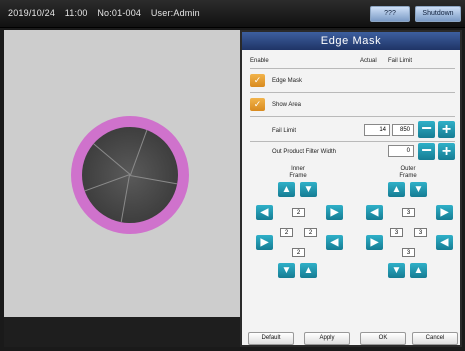 This screenshot has width=465, height=351. Describe the element at coordinates (408, 169) in the screenshot. I see `outer-frame-label-line1: Outer` at that location.